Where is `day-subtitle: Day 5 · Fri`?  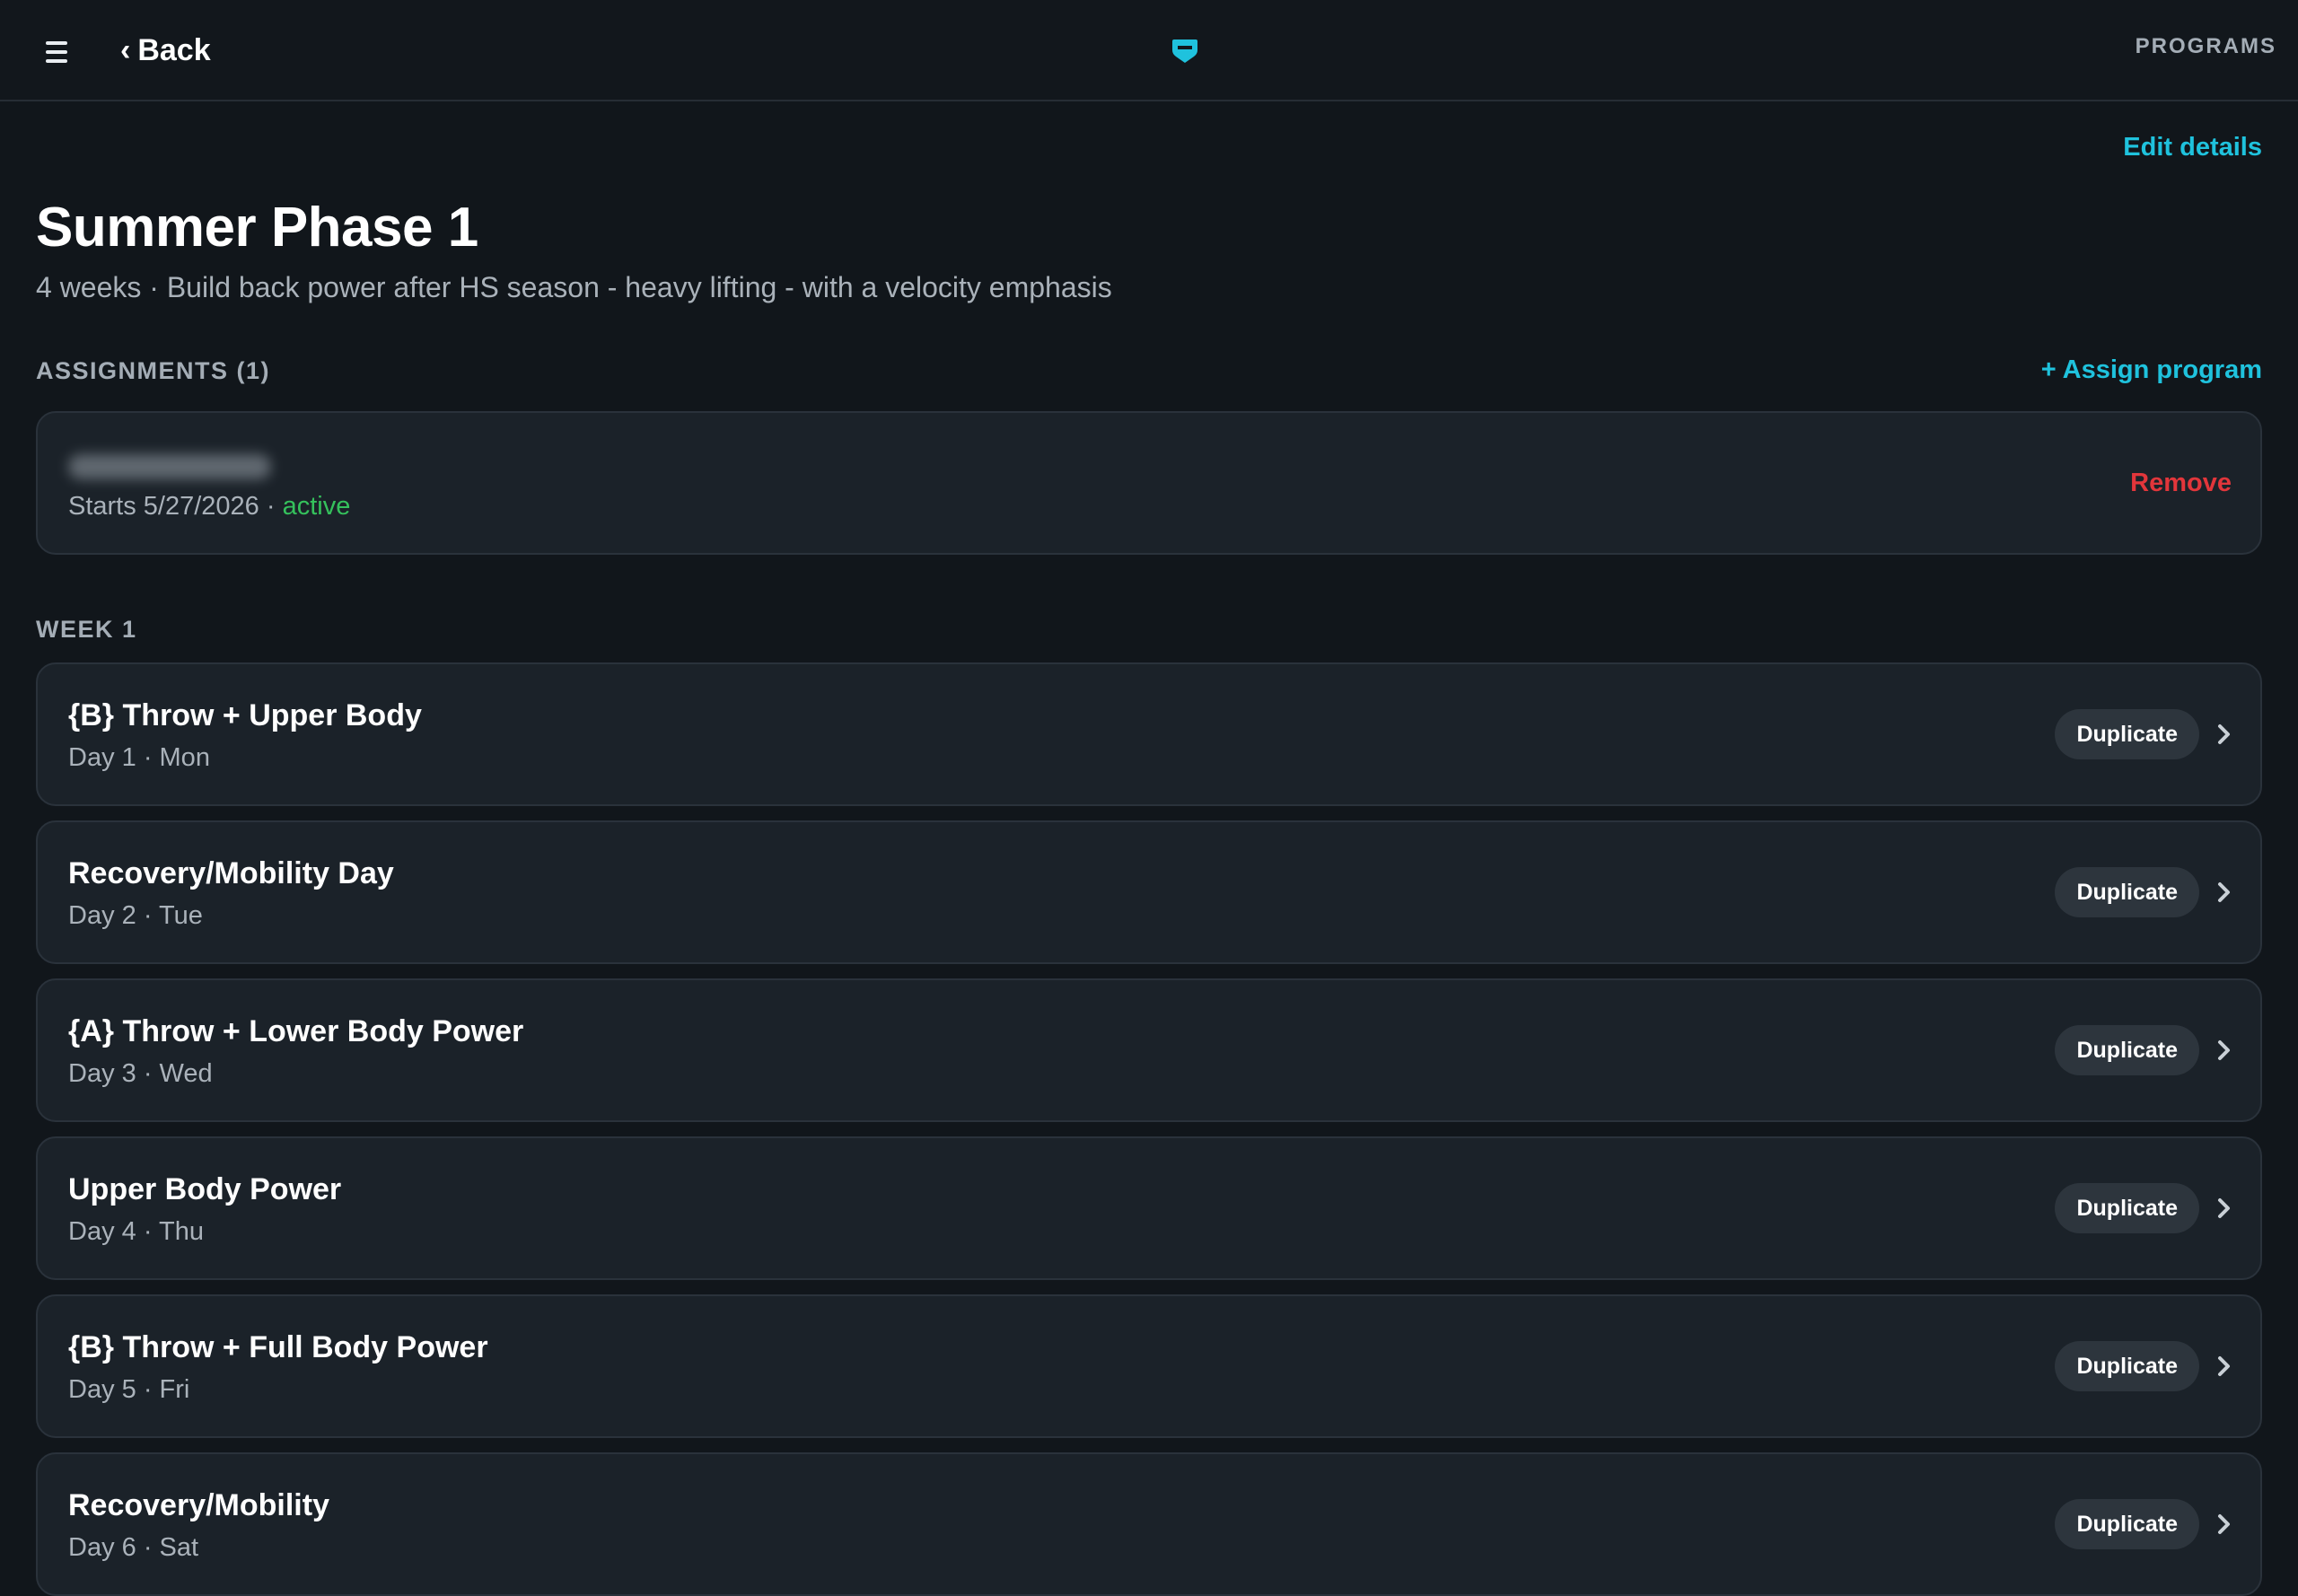
day-subtitle: Day 5 · Fri is located at coordinates (129, 1389).